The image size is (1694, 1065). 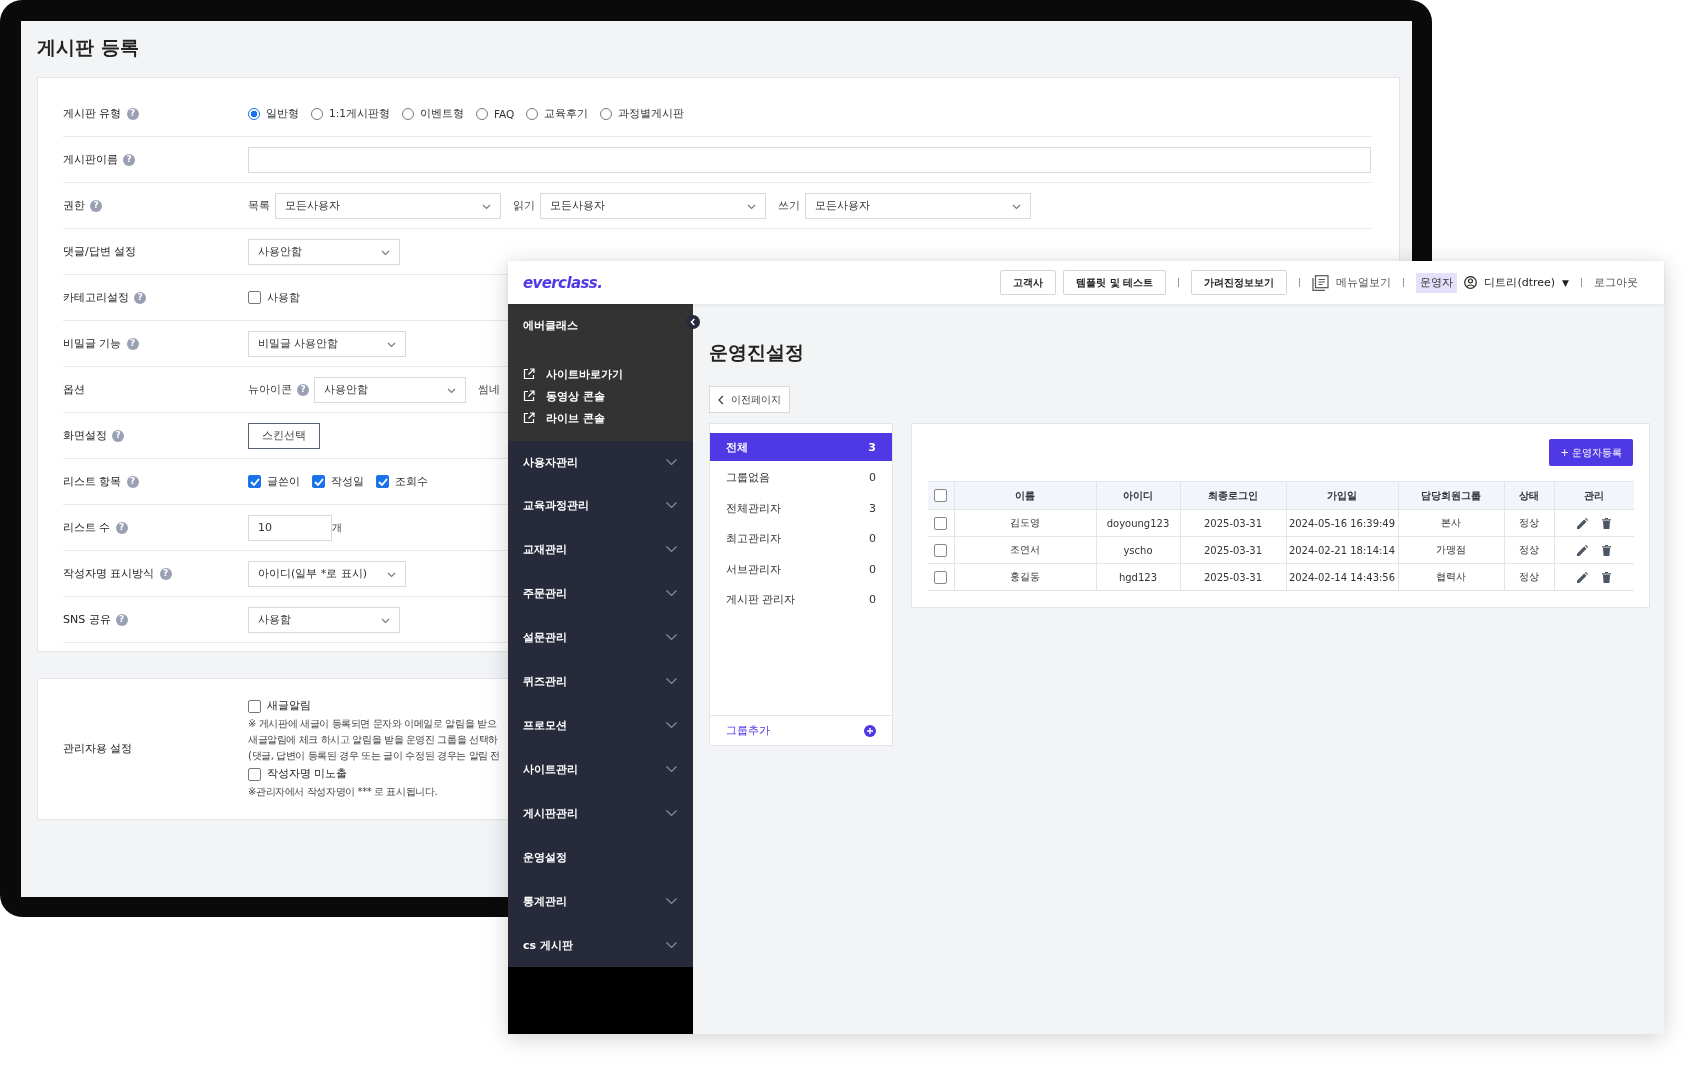 What do you see at coordinates (600, 813) in the screenshot?
I see `sidebar-menu-item: 게시판관리` at bounding box center [600, 813].